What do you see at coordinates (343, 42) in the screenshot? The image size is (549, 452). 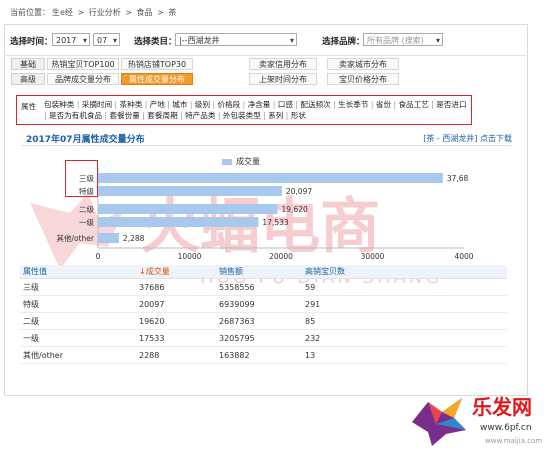 I see `brand-label: 选择品牌：` at bounding box center [343, 42].